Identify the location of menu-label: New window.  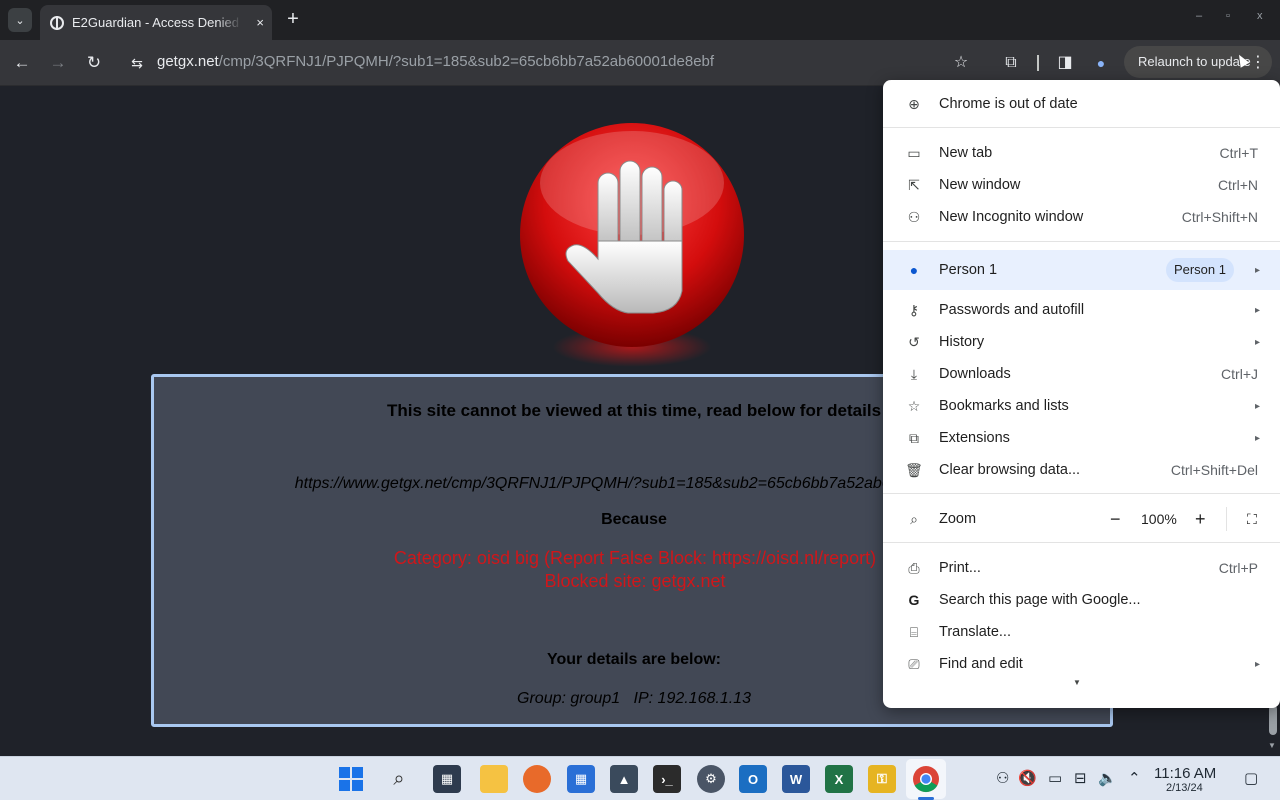
(980, 185).